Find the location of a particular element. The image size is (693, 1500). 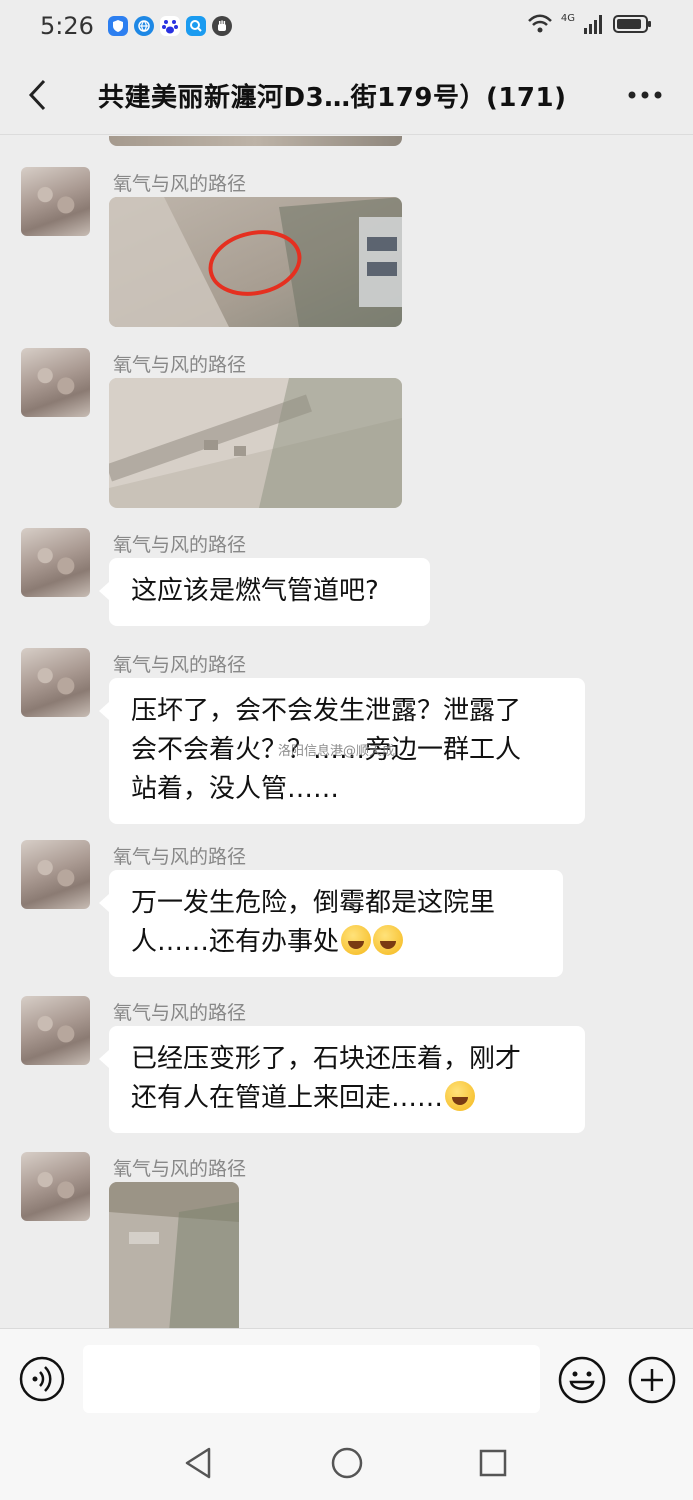

browser-app-icon is located at coordinates (143, 26).